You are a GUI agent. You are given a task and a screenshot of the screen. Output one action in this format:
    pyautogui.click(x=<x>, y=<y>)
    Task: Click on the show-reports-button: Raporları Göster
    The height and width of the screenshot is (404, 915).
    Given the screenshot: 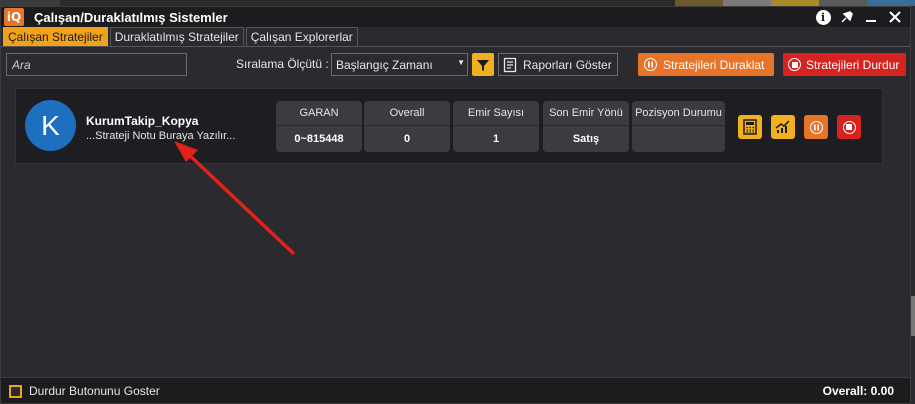 What is the action you would take?
    pyautogui.click(x=558, y=64)
    